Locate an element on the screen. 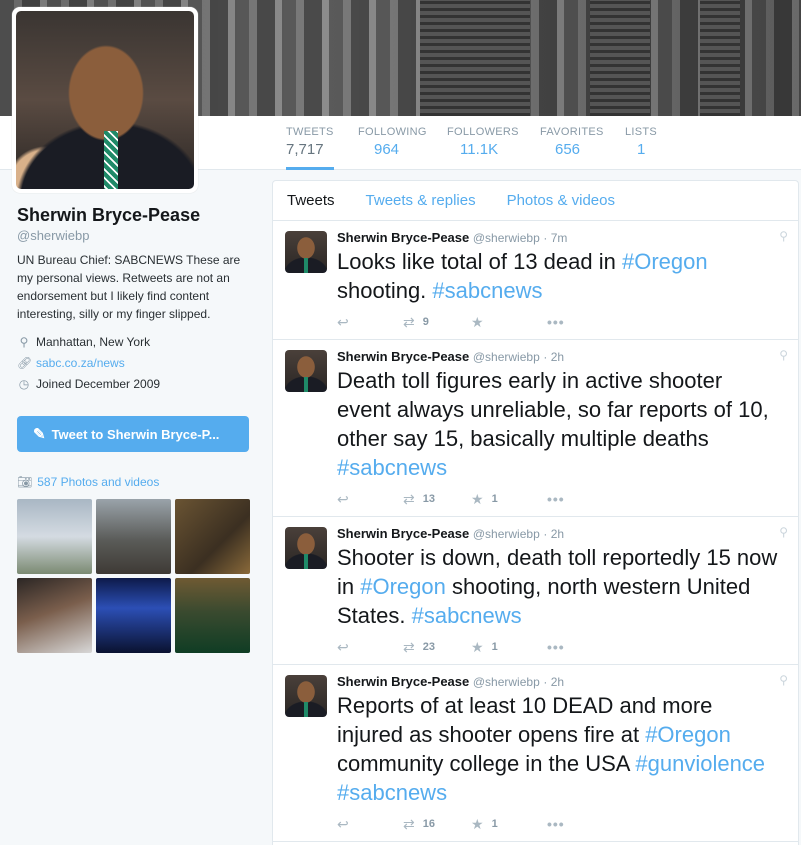 Image resolution: width=801 pixels, height=845 pixels. stat-tweets: TWEETS 7,717 is located at coordinates (310, 148).